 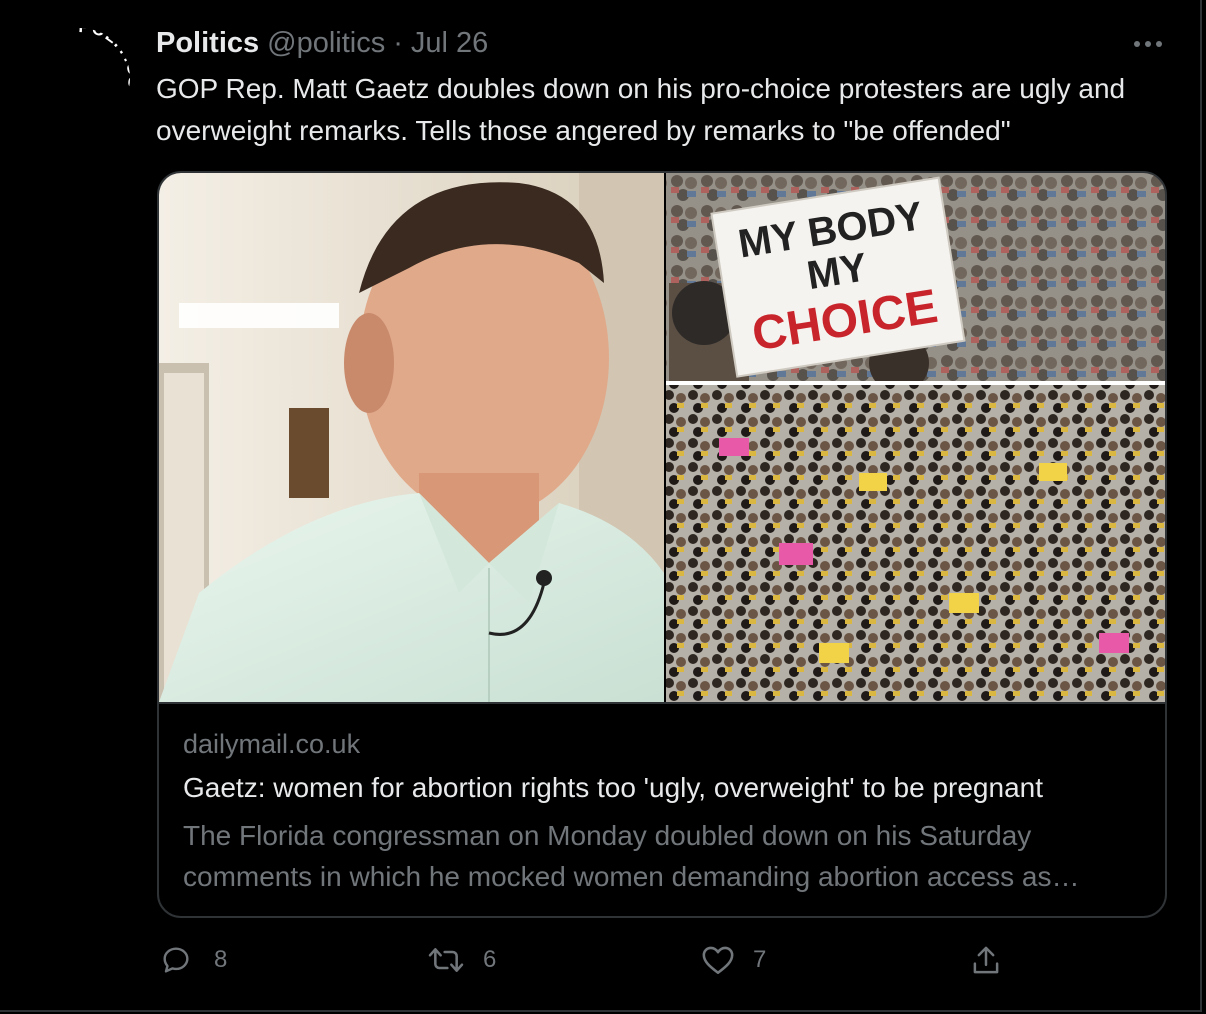 What do you see at coordinates (176, 960) in the screenshot?
I see `reply-icon` at bounding box center [176, 960].